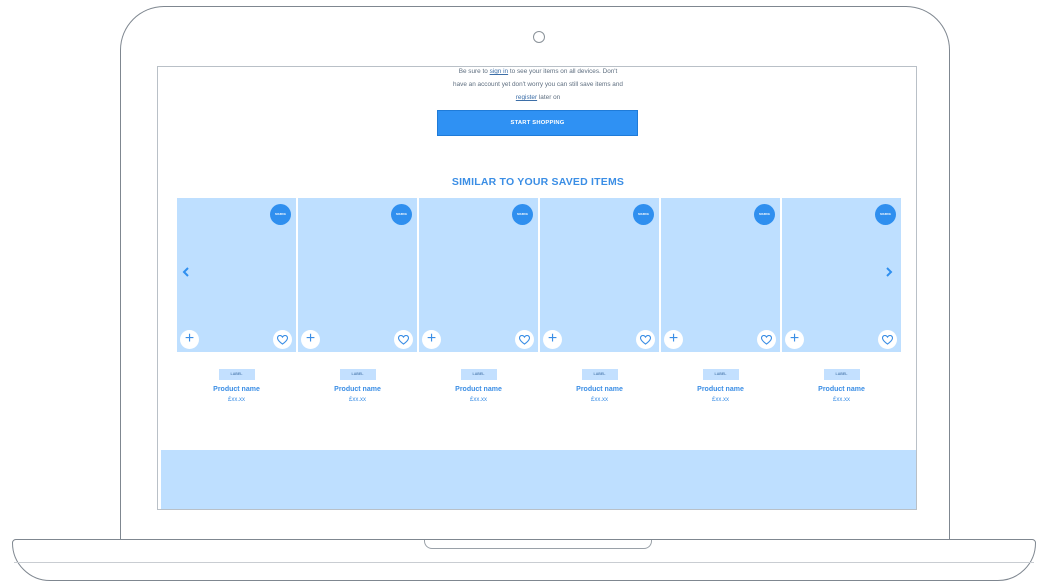  What do you see at coordinates (474, 71) in the screenshot?
I see `intro-text-pre: Be sure to` at bounding box center [474, 71].